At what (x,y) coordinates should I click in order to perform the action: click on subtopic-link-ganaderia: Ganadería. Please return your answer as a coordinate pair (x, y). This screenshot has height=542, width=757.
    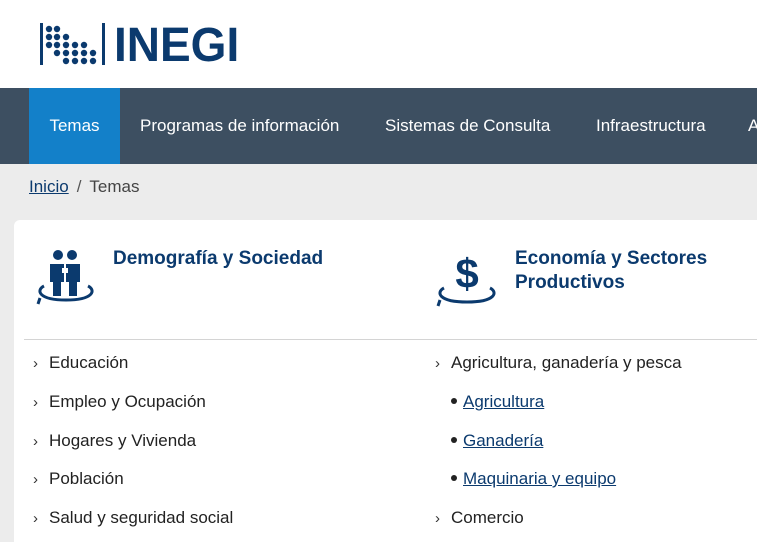
    Looking at the image, I should click on (503, 440).